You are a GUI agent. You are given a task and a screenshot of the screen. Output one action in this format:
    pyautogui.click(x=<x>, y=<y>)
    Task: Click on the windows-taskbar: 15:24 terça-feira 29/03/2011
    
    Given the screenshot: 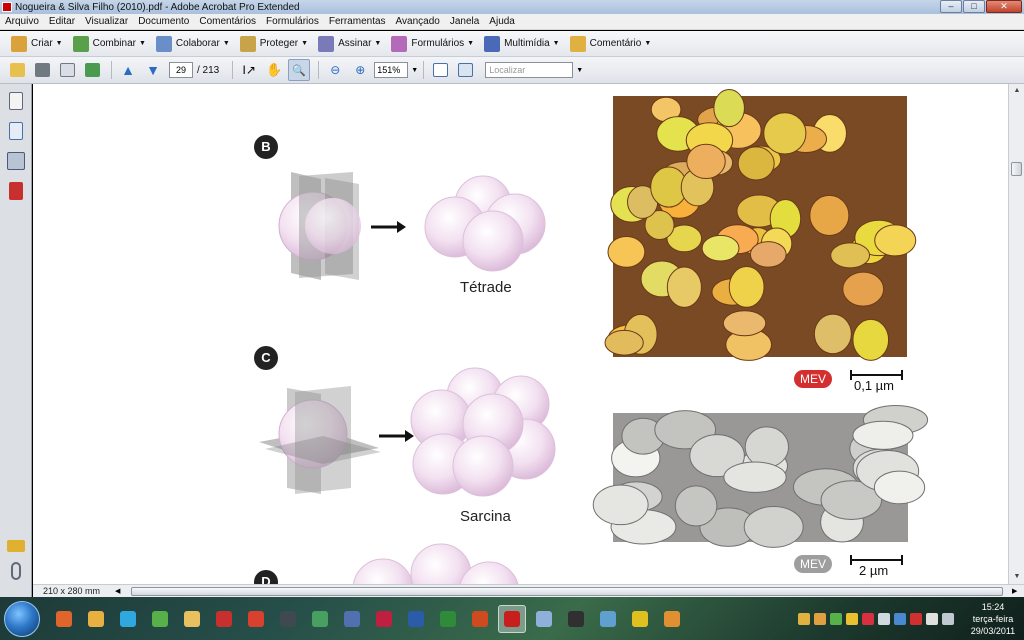 What is the action you would take?
    pyautogui.click(x=512, y=618)
    